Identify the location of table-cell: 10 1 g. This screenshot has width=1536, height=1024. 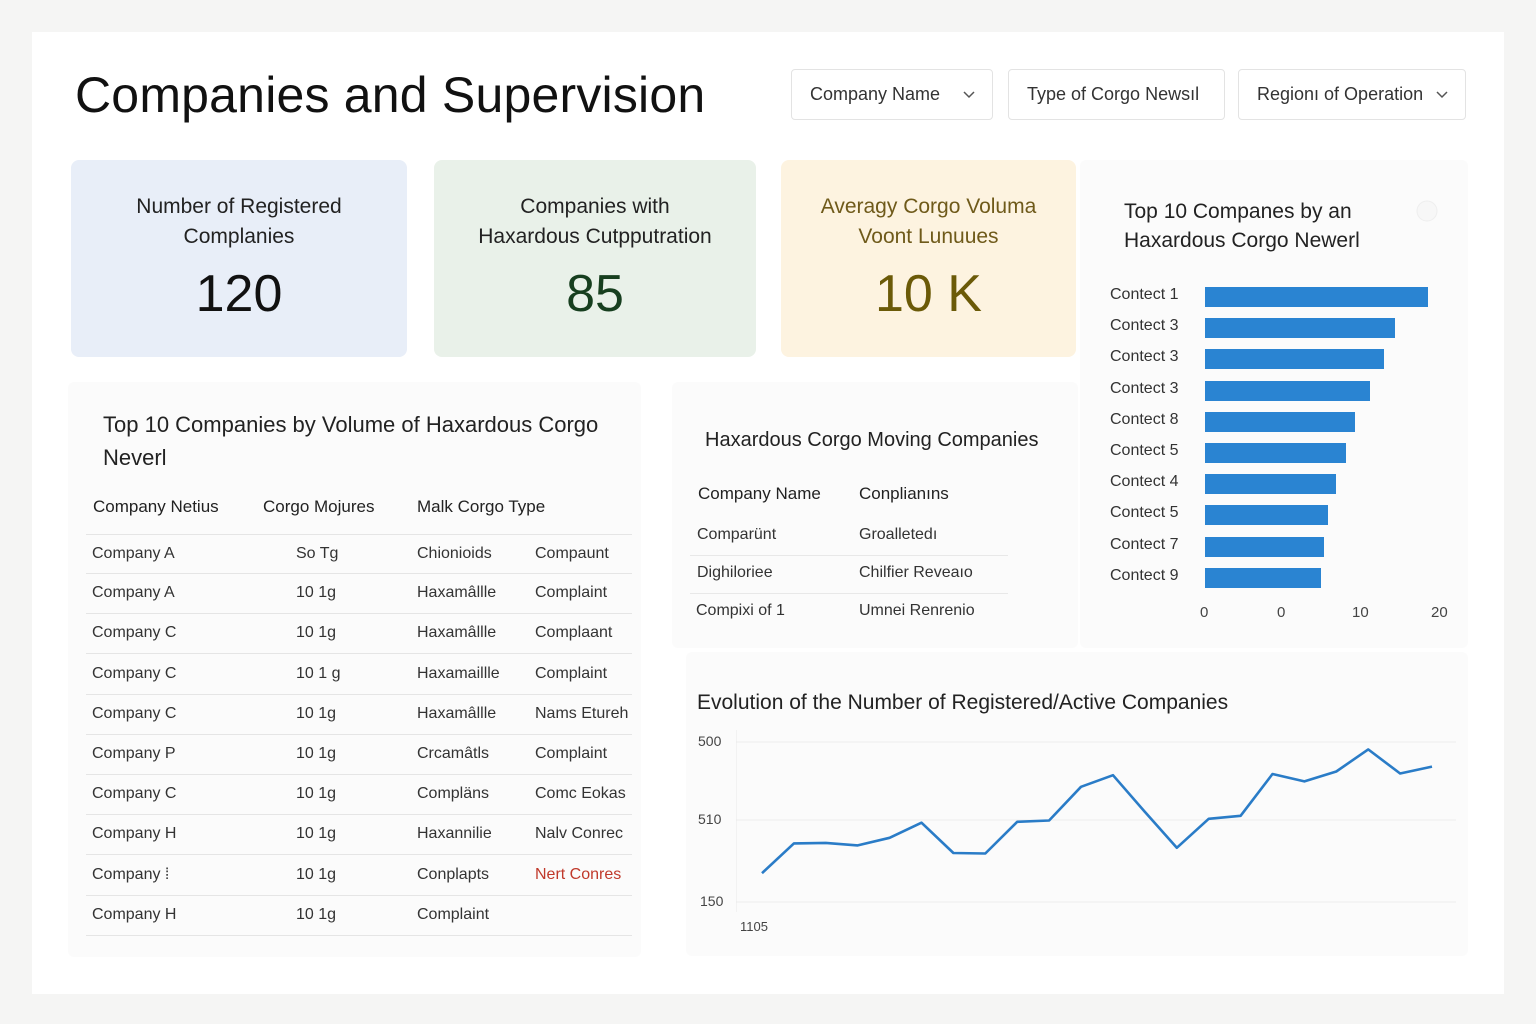
(318, 673).